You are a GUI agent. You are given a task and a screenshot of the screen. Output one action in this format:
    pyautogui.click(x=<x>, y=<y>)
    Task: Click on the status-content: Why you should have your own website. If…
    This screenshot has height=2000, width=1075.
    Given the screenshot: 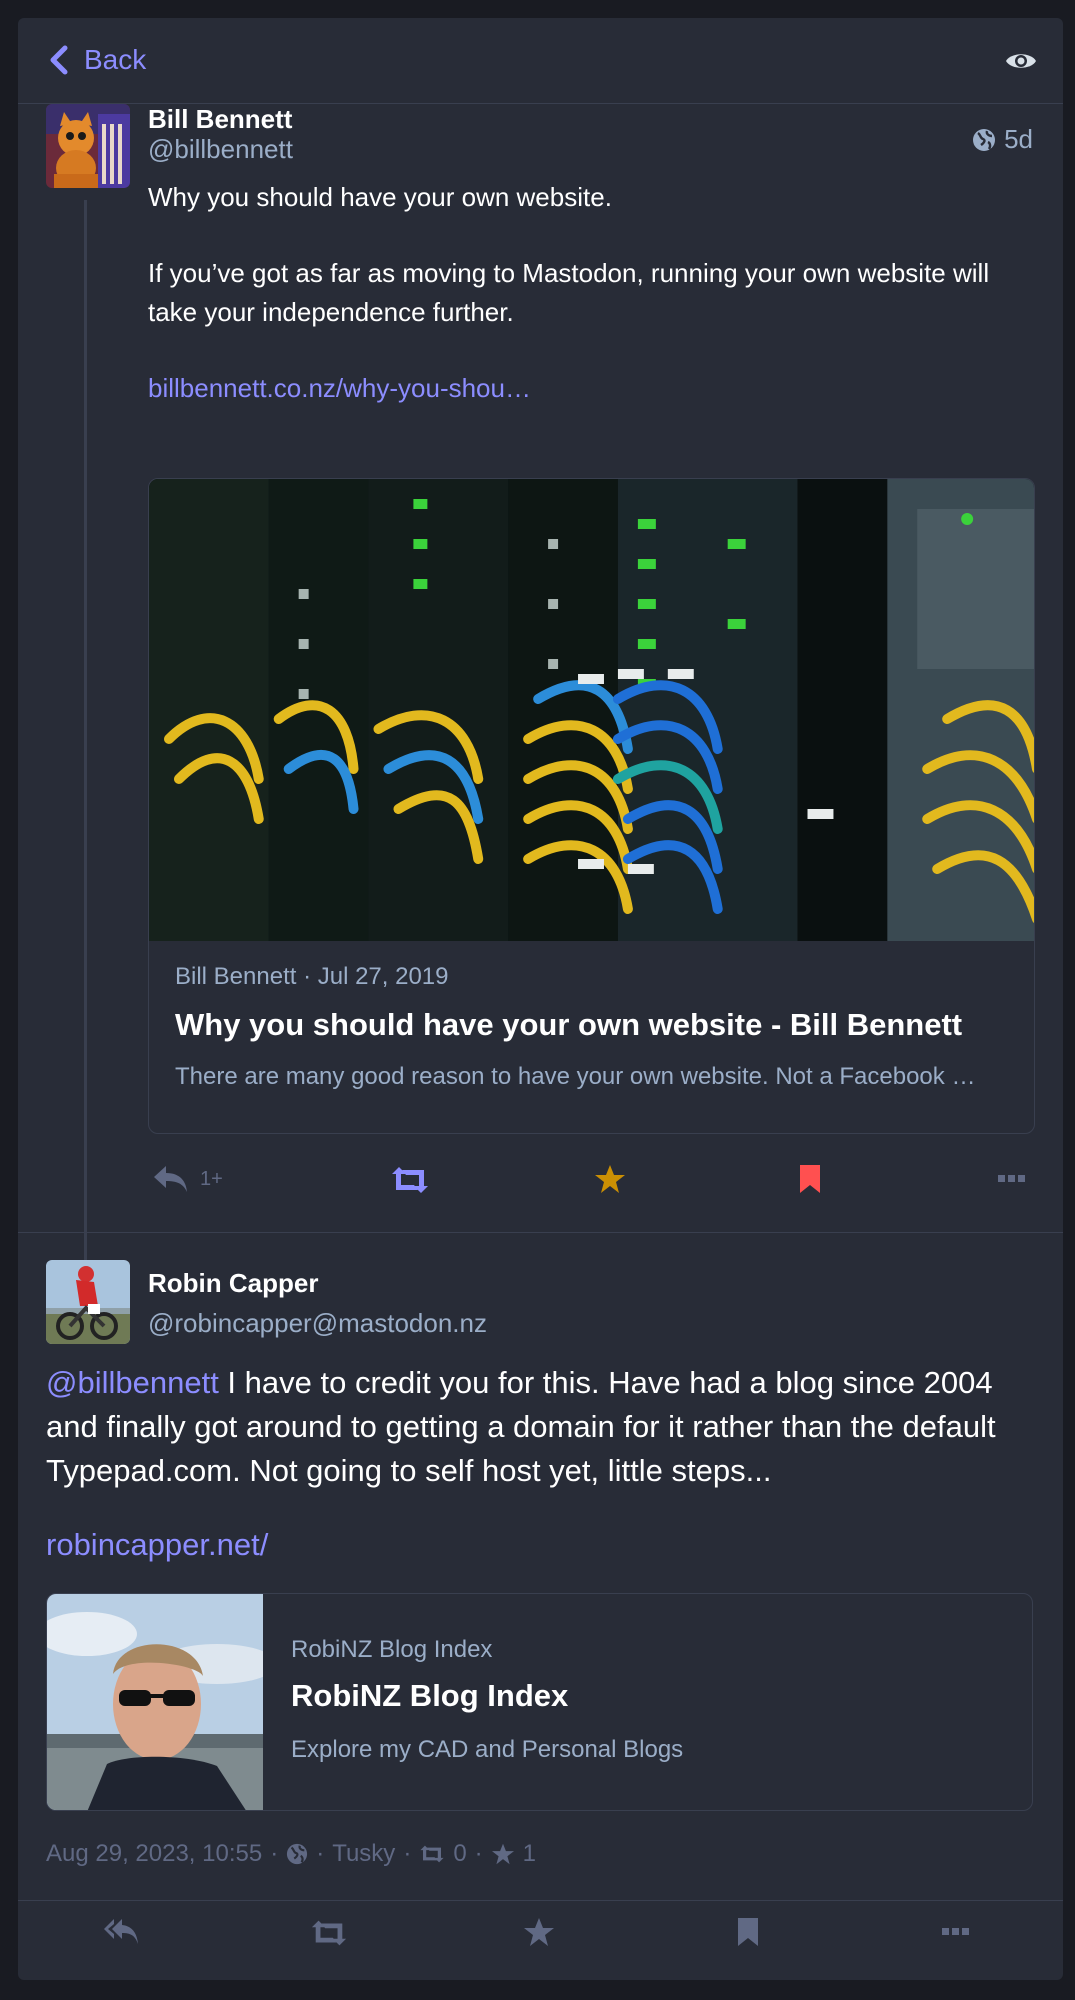 What is the action you would take?
    pyautogui.click(x=593, y=293)
    